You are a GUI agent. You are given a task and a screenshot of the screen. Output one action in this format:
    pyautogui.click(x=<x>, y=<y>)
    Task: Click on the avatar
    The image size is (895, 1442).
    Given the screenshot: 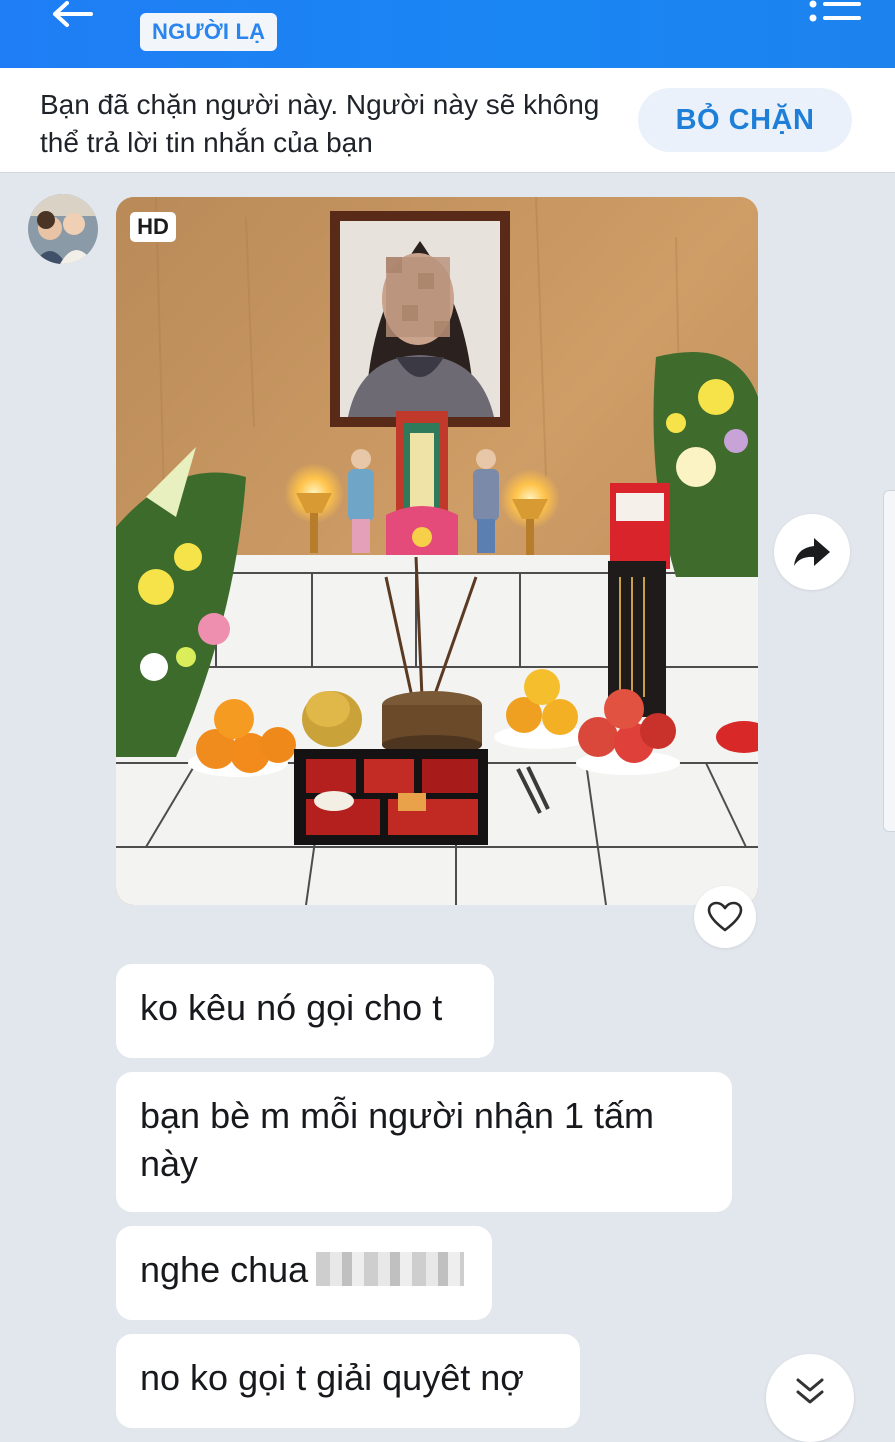 What is the action you would take?
    pyautogui.click(x=63, y=229)
    